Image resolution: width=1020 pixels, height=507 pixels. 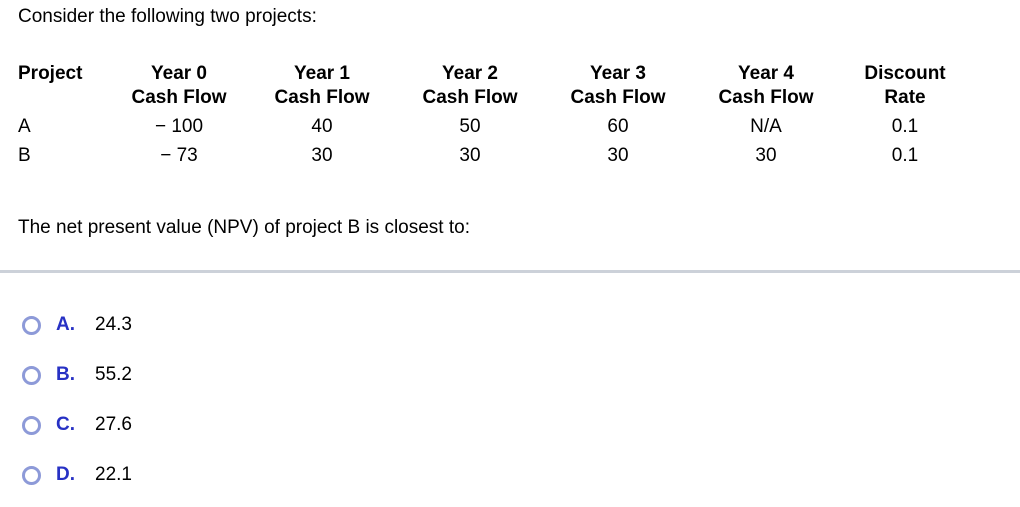 What do you see at coordinates (766, 155) in the screenshot?
I see `cell-year4: 30` at bounding box center [766, 155].